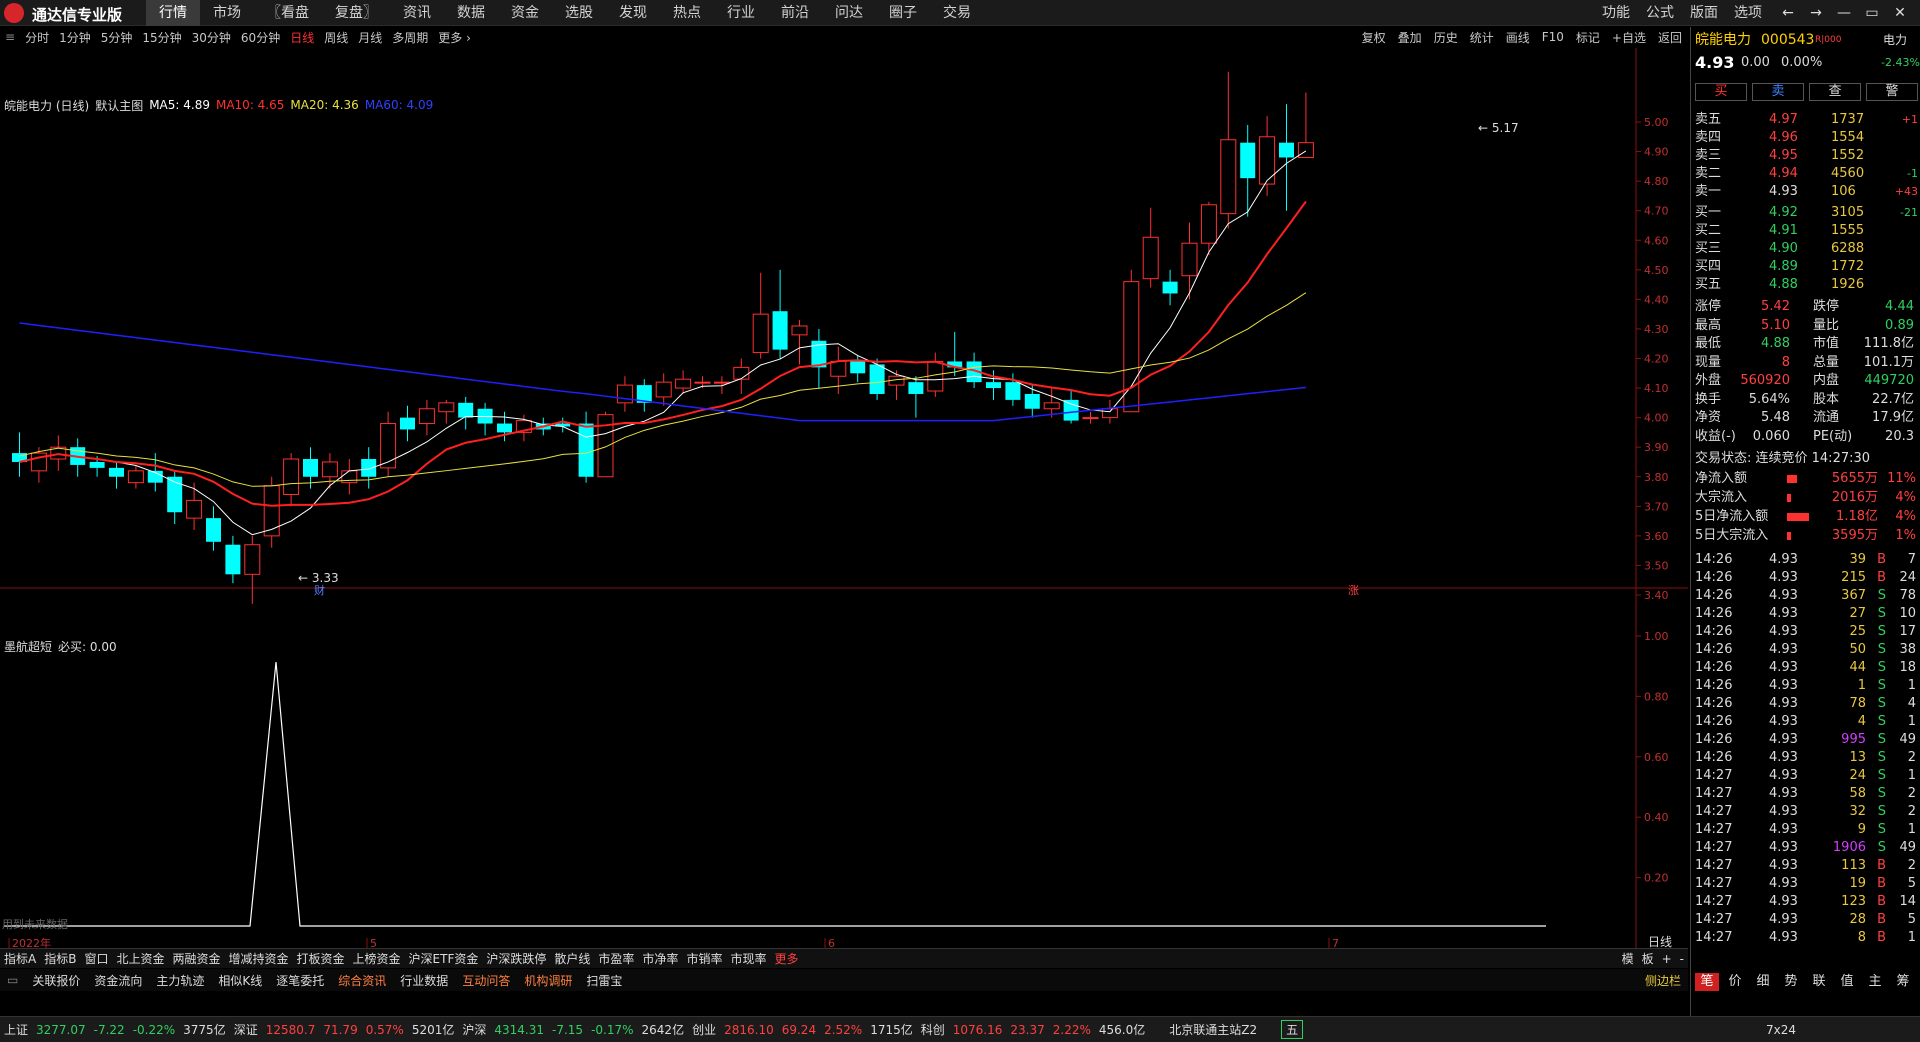 The width and height of the screenshot is (1920, 1042). I want to click on info-tab-0: 关联报价, so click(56, 980).